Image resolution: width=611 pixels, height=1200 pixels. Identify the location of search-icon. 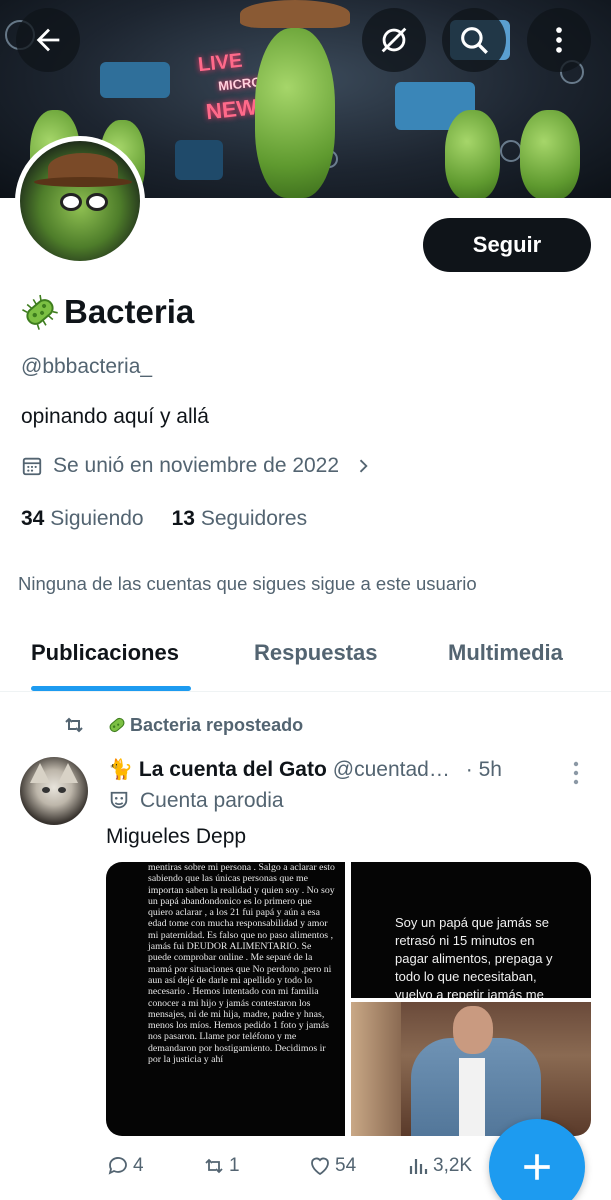
(474, 40).